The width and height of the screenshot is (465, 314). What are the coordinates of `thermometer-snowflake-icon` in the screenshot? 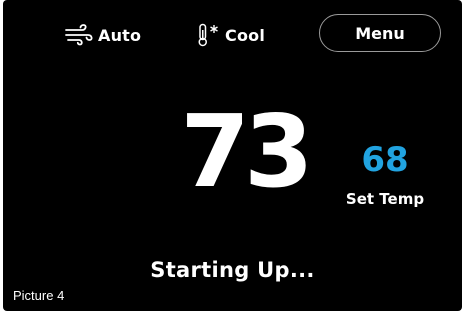 It's located at (209, 35).